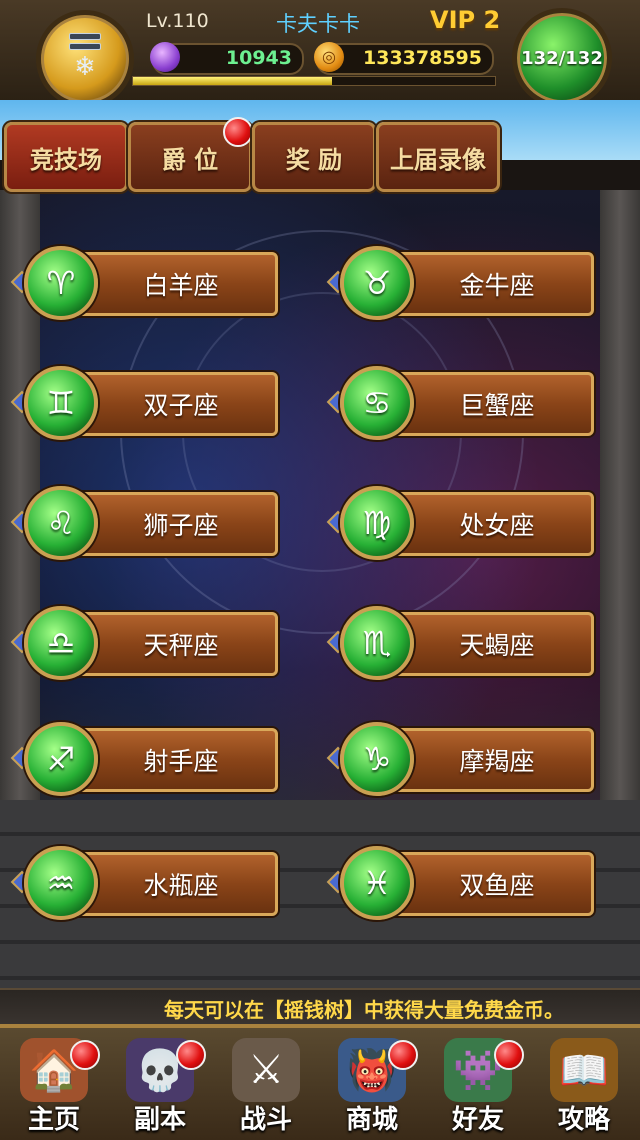 The height and width of the screenshot is (1140, 640). I want to click on sign-label: 双子座, so click(181, 405).